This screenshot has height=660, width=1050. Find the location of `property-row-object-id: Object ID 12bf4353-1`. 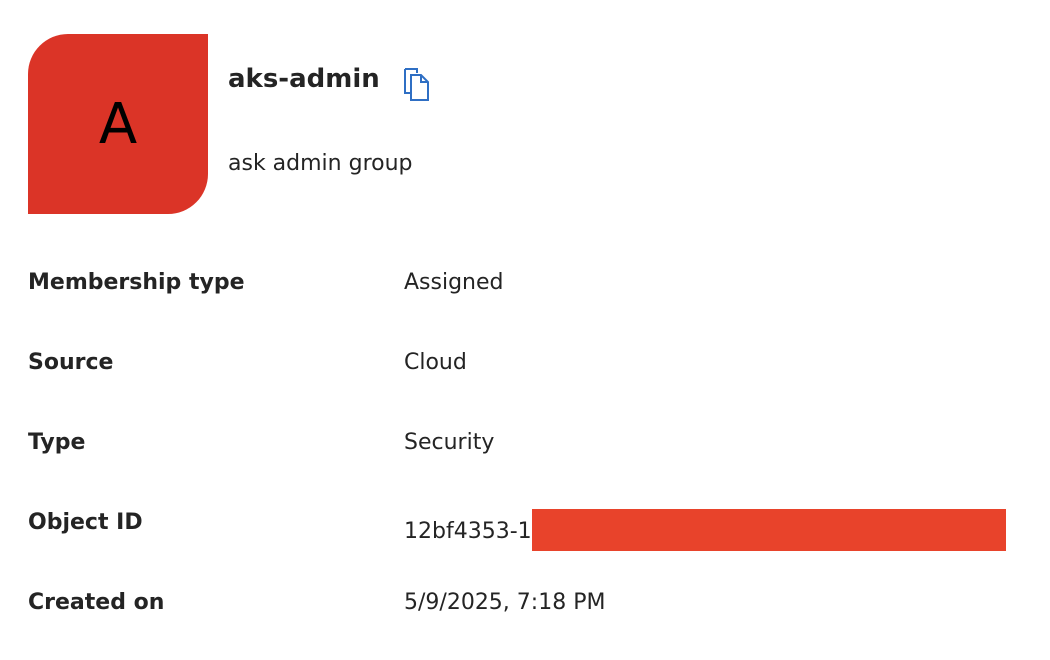

property-row-object-id: Object ID 12bf4353-1 is located at coordinates (528, 538).